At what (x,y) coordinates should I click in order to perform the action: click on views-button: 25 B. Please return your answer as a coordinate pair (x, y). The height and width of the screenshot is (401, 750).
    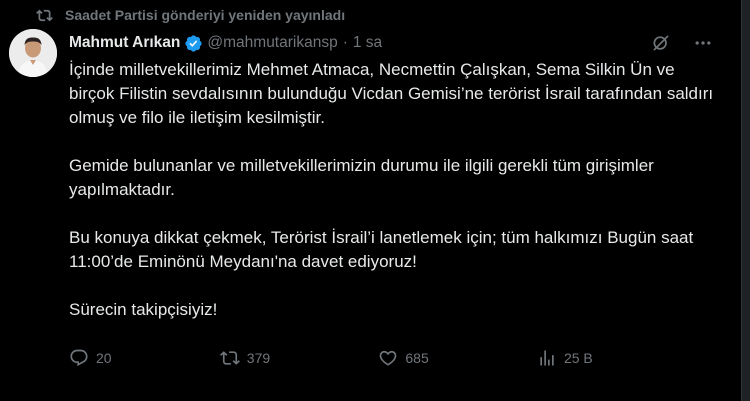
    Looking at the image, I should click on (565, 358).